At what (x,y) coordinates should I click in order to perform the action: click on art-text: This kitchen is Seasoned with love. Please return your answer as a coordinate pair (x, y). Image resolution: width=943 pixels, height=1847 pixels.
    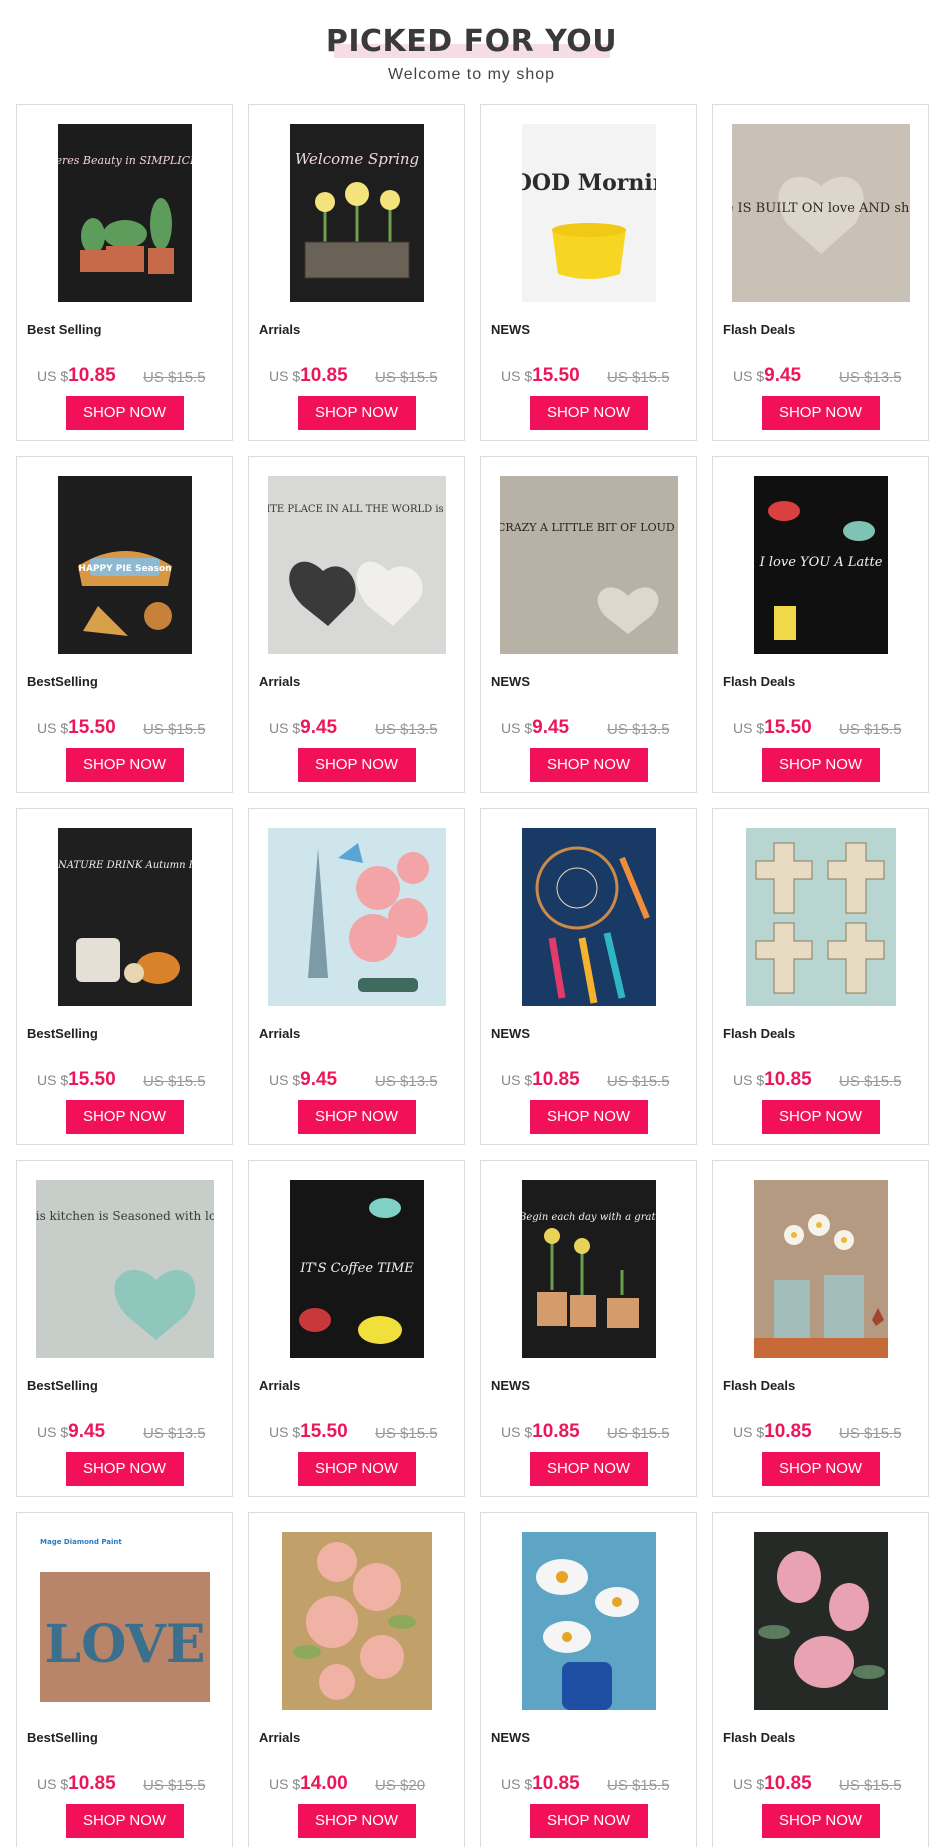
    Looking at the image, I should click on (125, 1216).